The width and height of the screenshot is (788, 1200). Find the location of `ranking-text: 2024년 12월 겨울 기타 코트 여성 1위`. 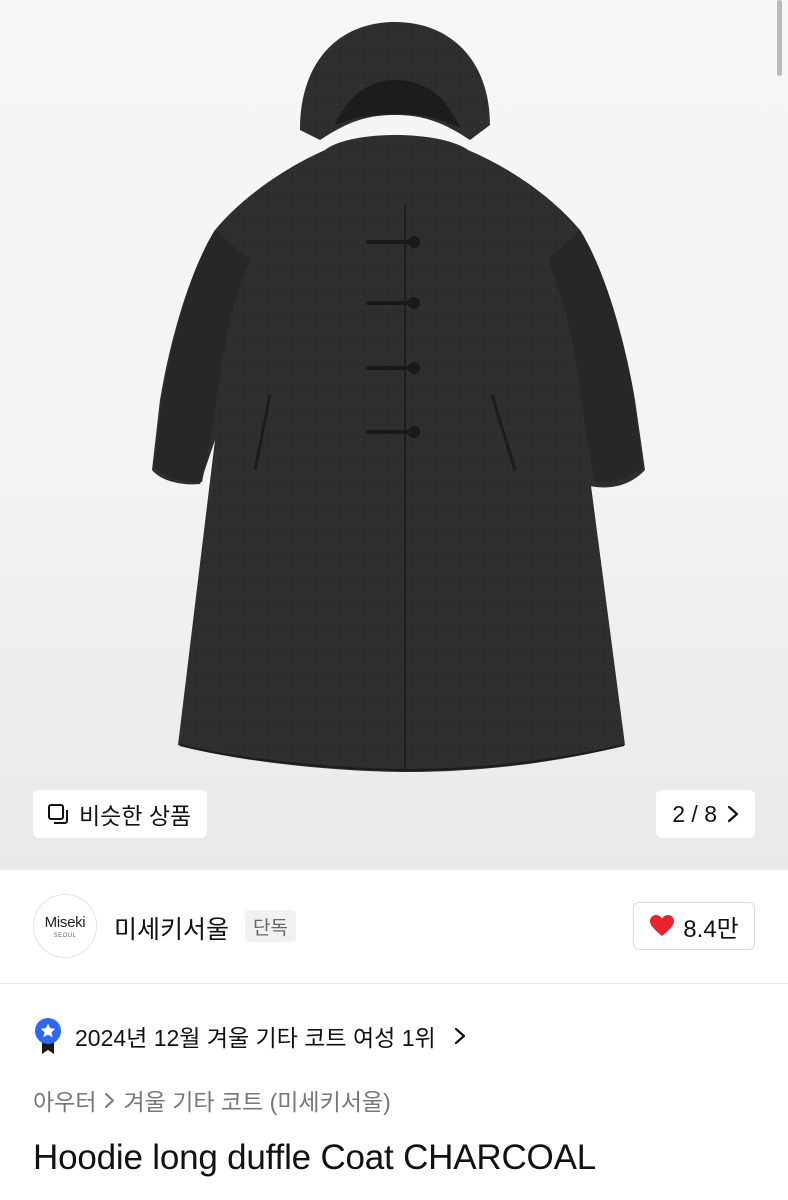

ranking-text: 2024년 12월 겨울 기타 코트 여성 1위 is located at coordinates (255, 1038).